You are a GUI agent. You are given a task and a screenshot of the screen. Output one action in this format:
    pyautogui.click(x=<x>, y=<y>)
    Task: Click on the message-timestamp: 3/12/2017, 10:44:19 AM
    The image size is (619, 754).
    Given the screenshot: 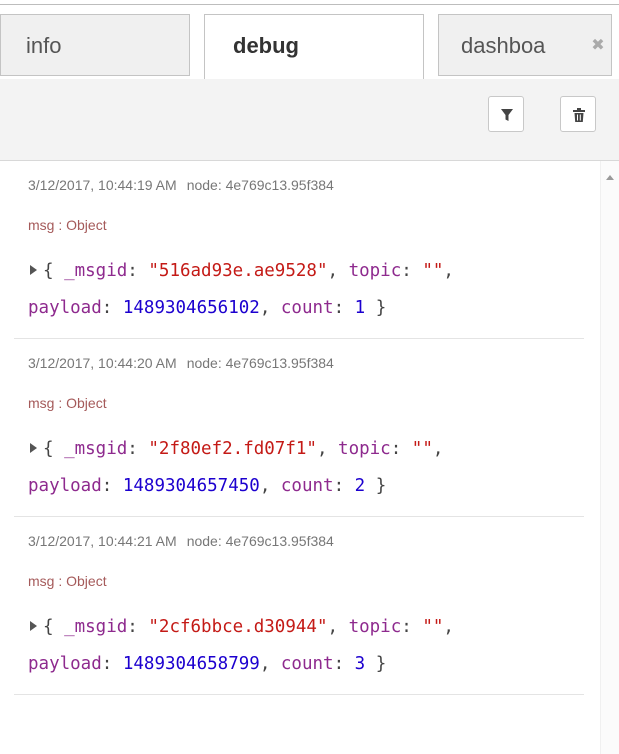 What is the action you would take?
    pyautogui.click(x=102, y=185)
    